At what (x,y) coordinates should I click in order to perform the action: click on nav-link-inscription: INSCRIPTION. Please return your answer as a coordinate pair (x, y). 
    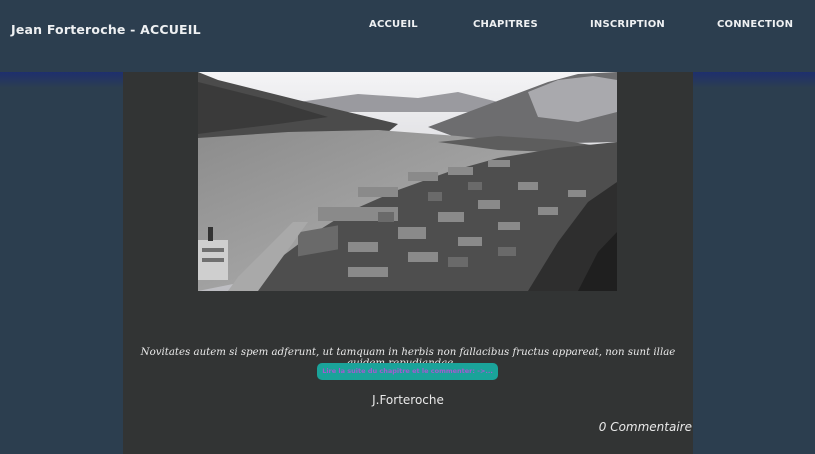
    Looking at the image, I should click on (627, 24).